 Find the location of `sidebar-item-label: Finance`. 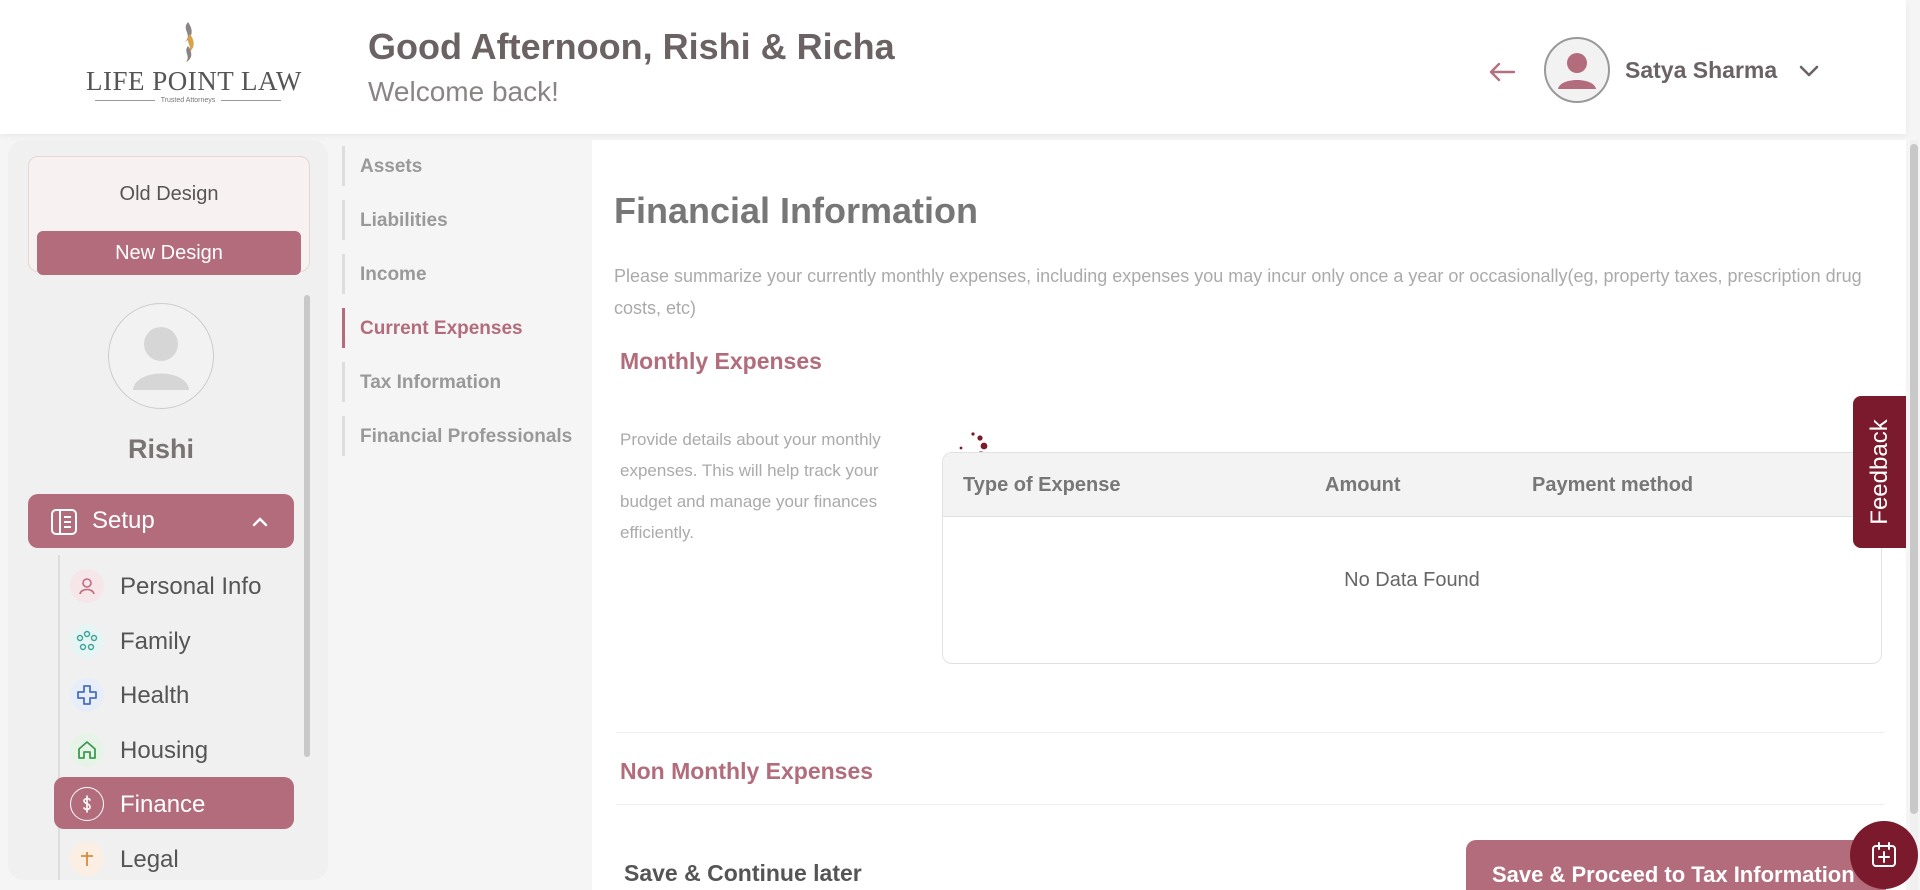

sidebar-item-label: Finance is located at coordinates (163, 804).